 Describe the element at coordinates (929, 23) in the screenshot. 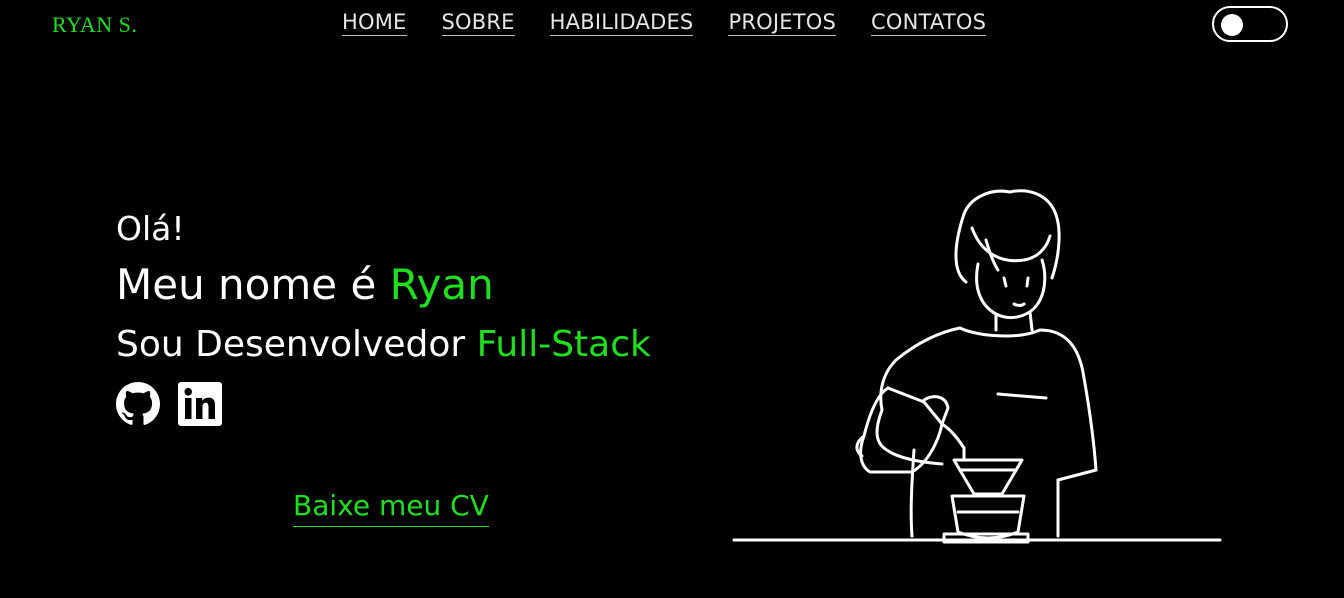

I see `nav-contatos: CONTATOS` at that location.